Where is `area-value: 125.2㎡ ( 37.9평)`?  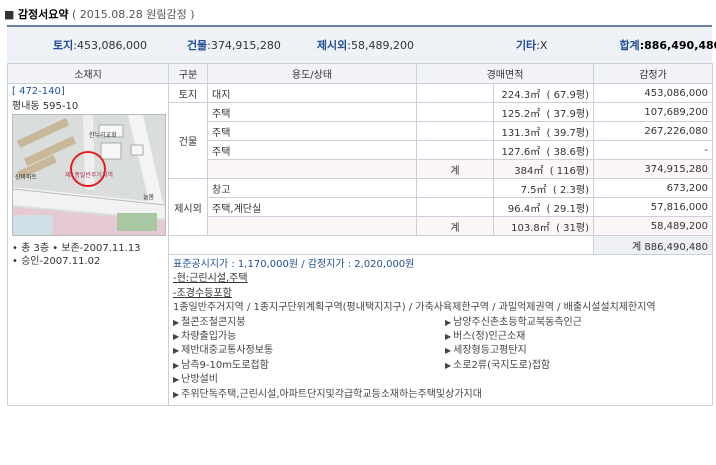
area-value: 125.2㎡ ( 37.9평) is located at coordinates (543, 112).